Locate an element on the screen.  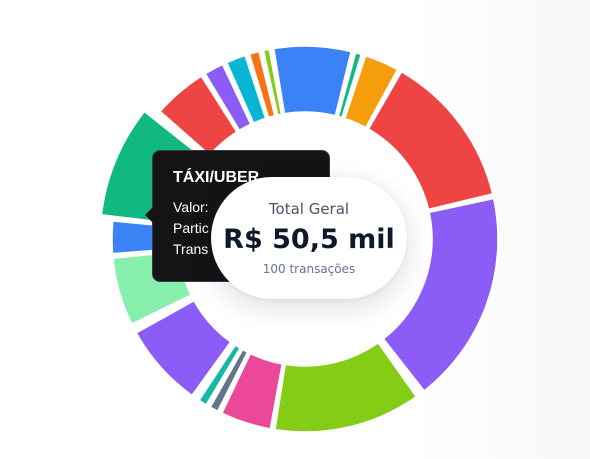
total-value: R$ 50,5 mil is located at coordinates (309, 239).